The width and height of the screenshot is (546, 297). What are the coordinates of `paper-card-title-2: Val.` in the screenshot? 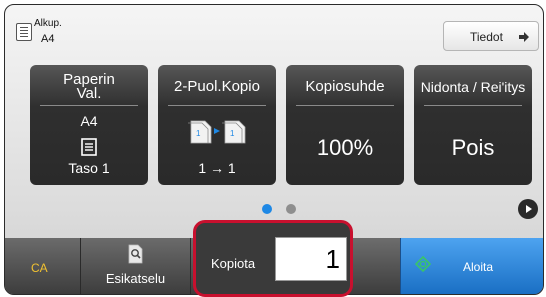 It's located at (89, 93).